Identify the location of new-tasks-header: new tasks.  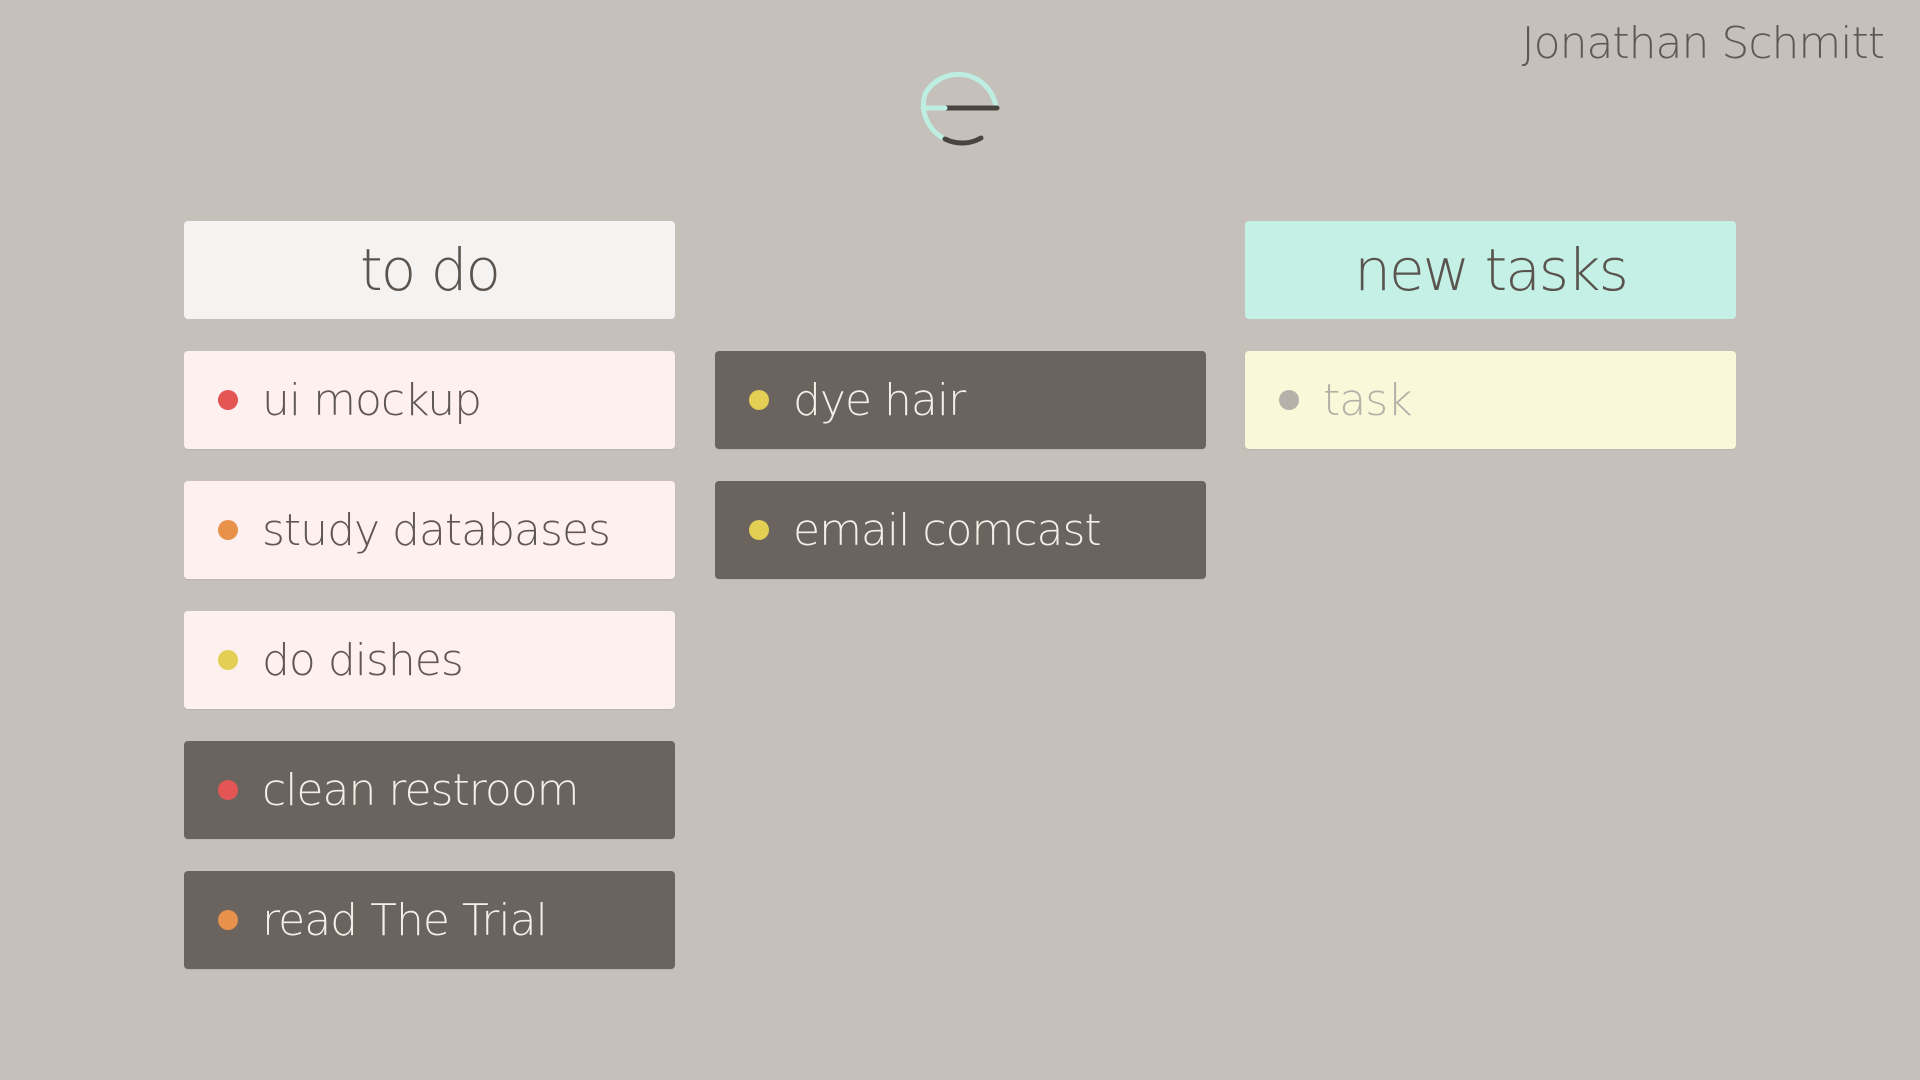
(1490, 270).